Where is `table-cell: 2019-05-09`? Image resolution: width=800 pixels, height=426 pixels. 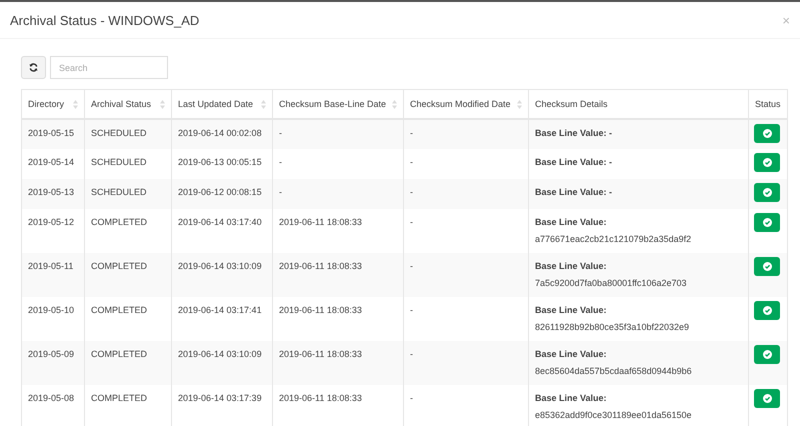
table-cell: 2019-05-09 is located at coordinates (51, 354).